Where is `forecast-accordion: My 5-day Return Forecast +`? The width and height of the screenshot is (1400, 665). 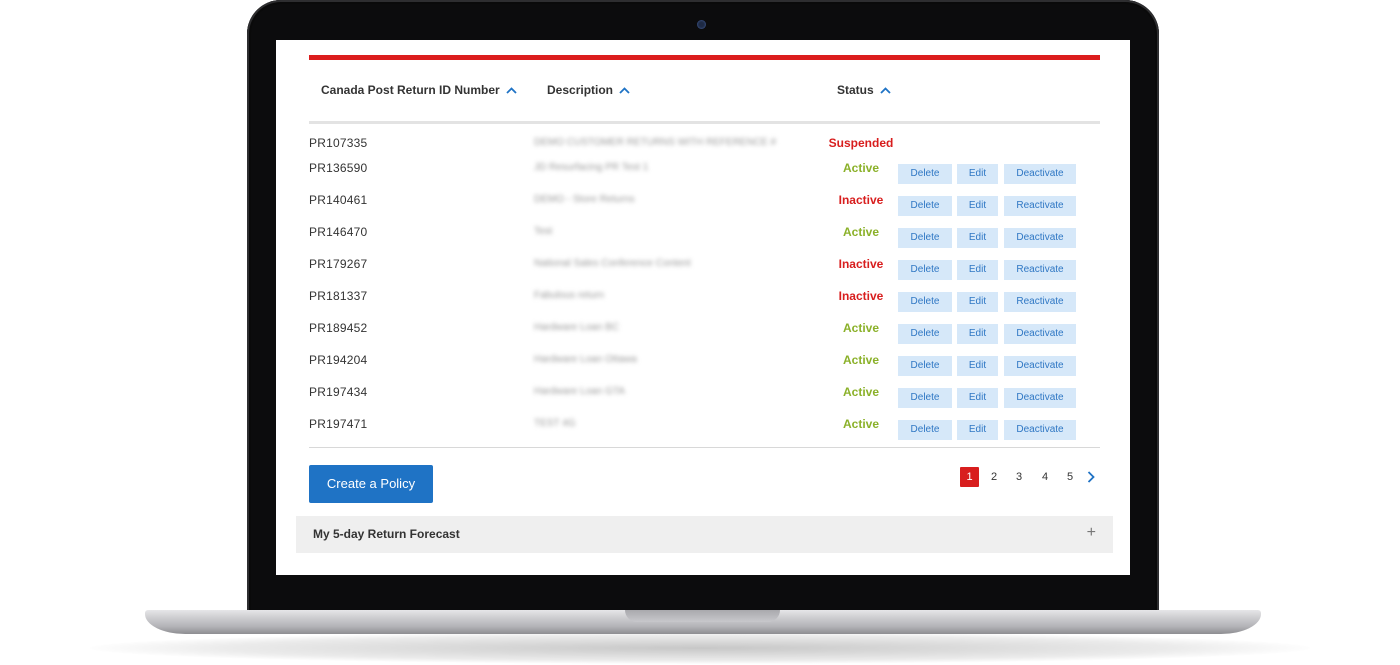
forecast-accordion: My 5-day Return Forecast + is located at coordinates (704, 534).